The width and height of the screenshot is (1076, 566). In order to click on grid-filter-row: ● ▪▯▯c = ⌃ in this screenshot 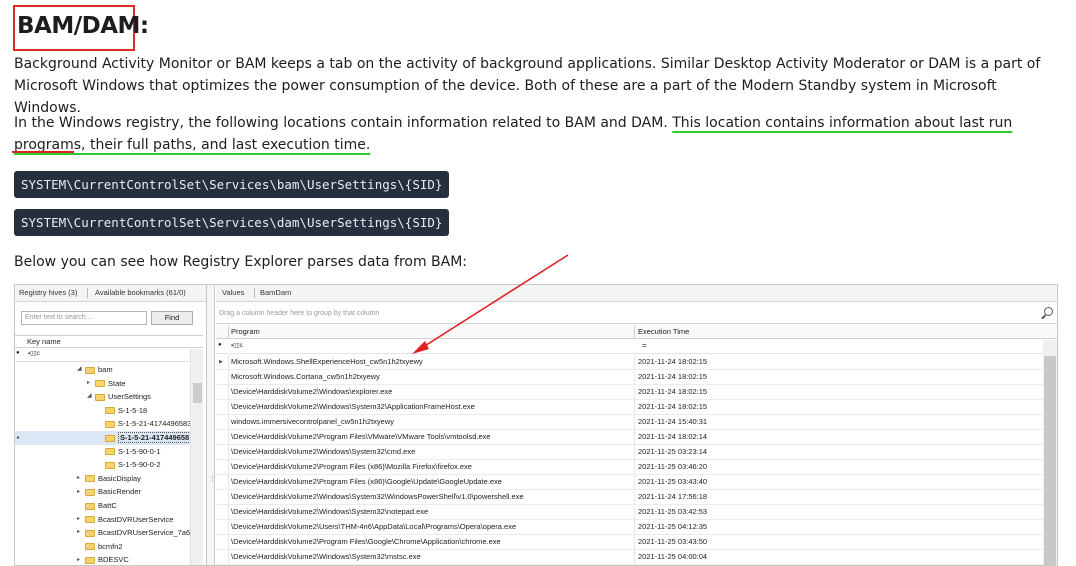, I will do `click(636, 347)`.